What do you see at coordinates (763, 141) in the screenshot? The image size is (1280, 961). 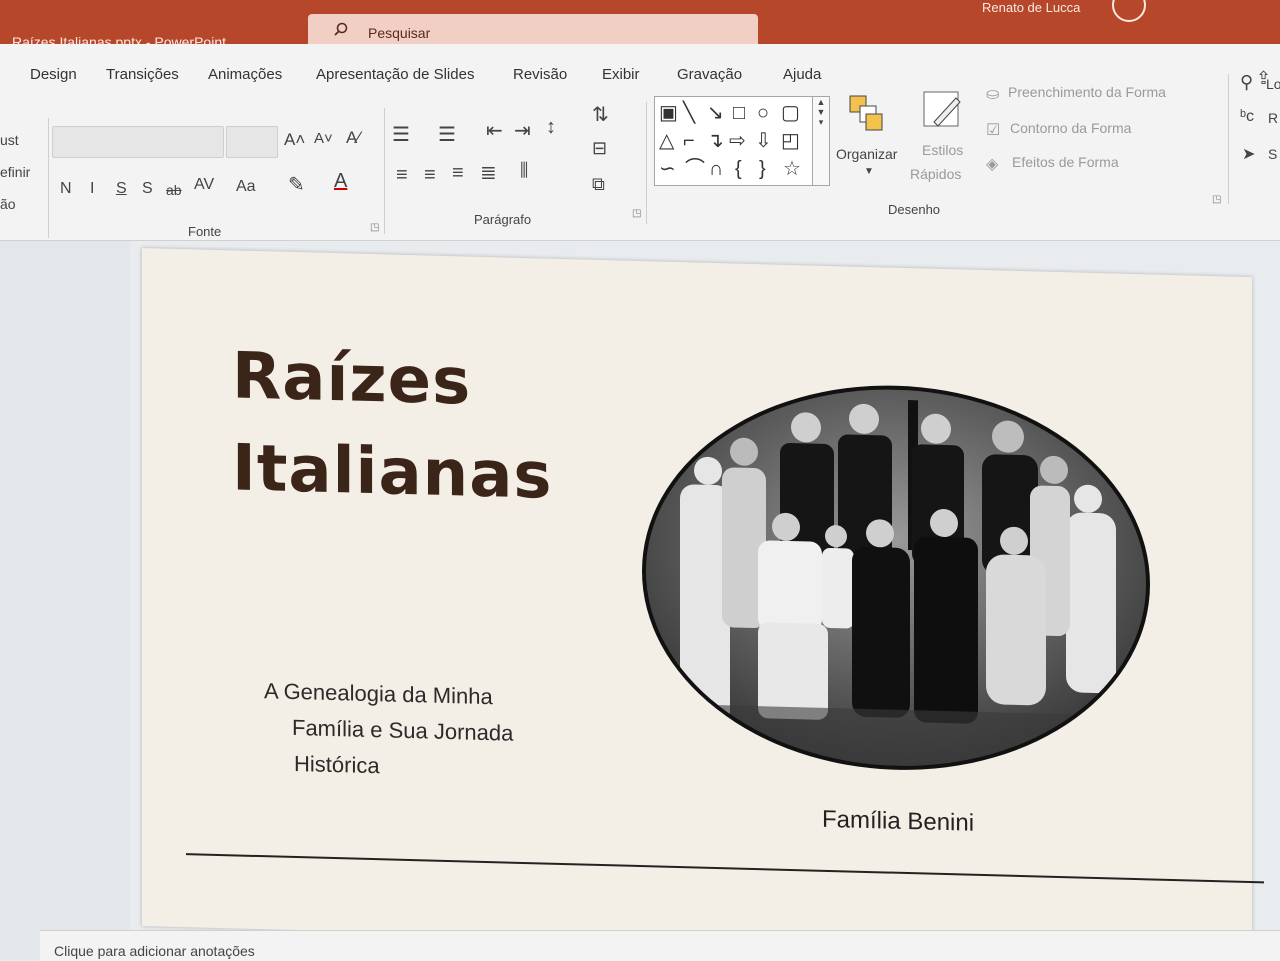 I see `down-arrow-shape-icon: ⇩` at bounding box center [763, 141].